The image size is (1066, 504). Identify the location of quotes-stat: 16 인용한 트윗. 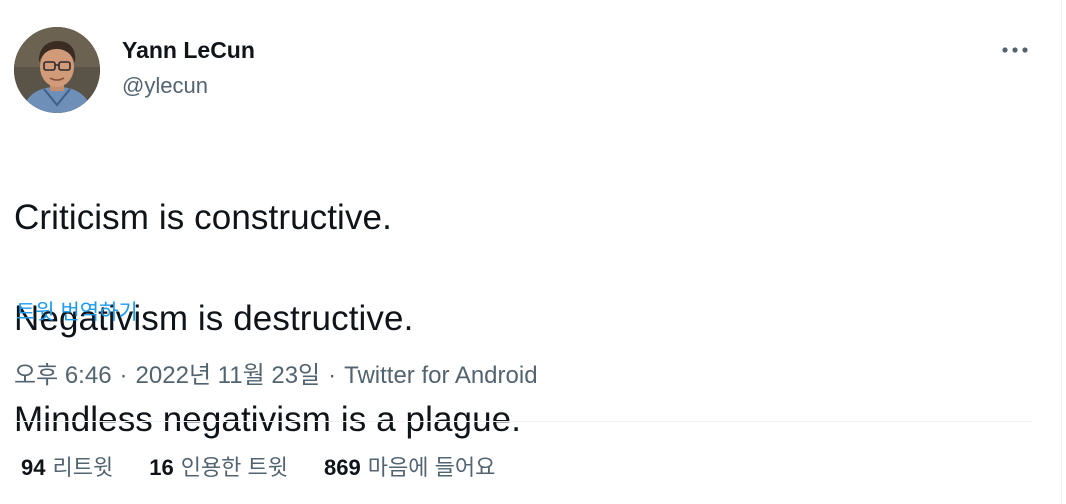
(218, 468).